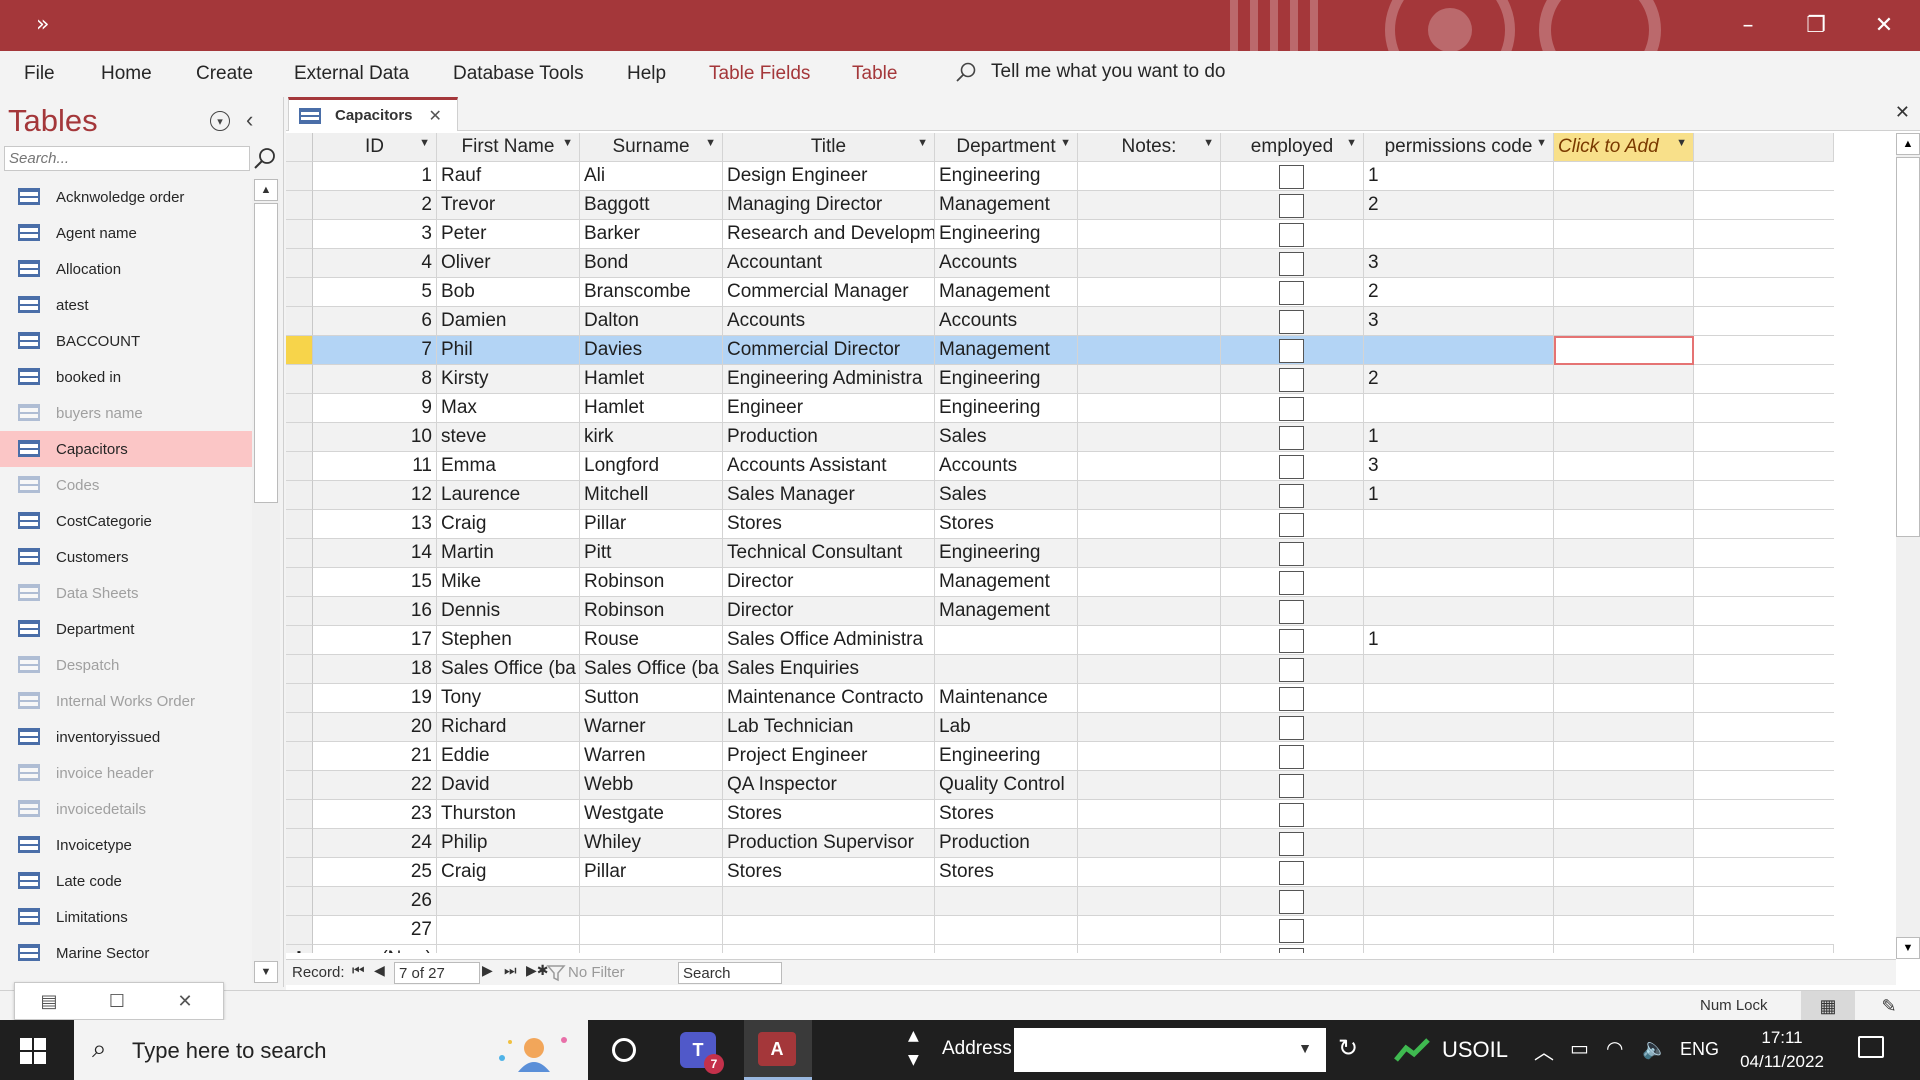  What do you see at coordinates (508, 234) in the screenshot?
I see `table-cell: Peter` at bounding box center [508, 234].